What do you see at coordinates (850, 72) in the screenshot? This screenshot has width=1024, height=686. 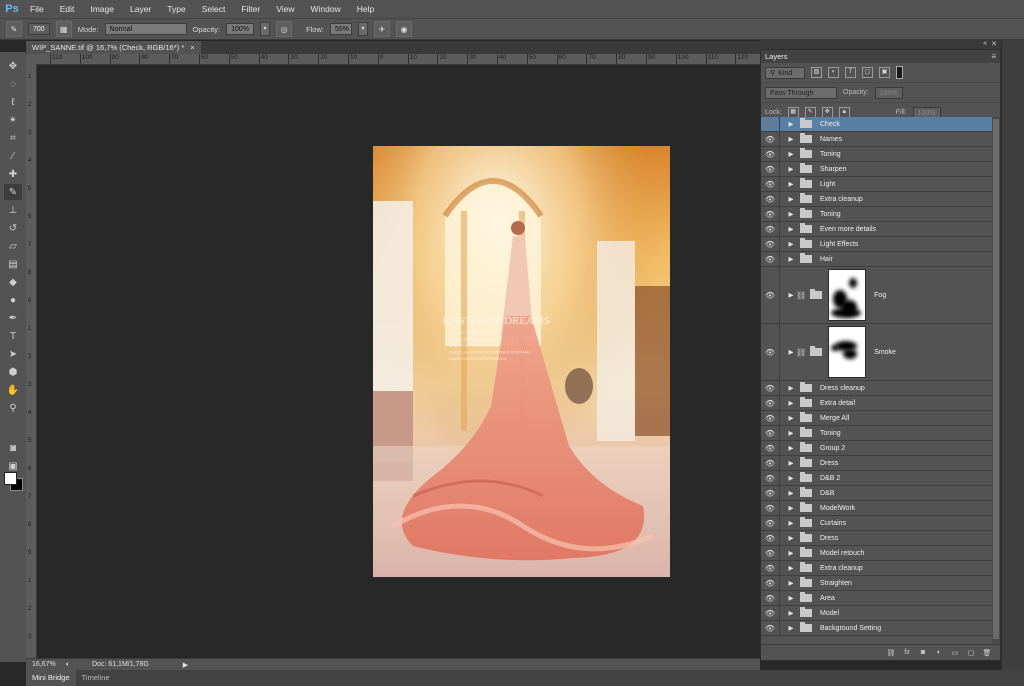 I see `filter-type-icon: T` at bounding box center [850, 72].